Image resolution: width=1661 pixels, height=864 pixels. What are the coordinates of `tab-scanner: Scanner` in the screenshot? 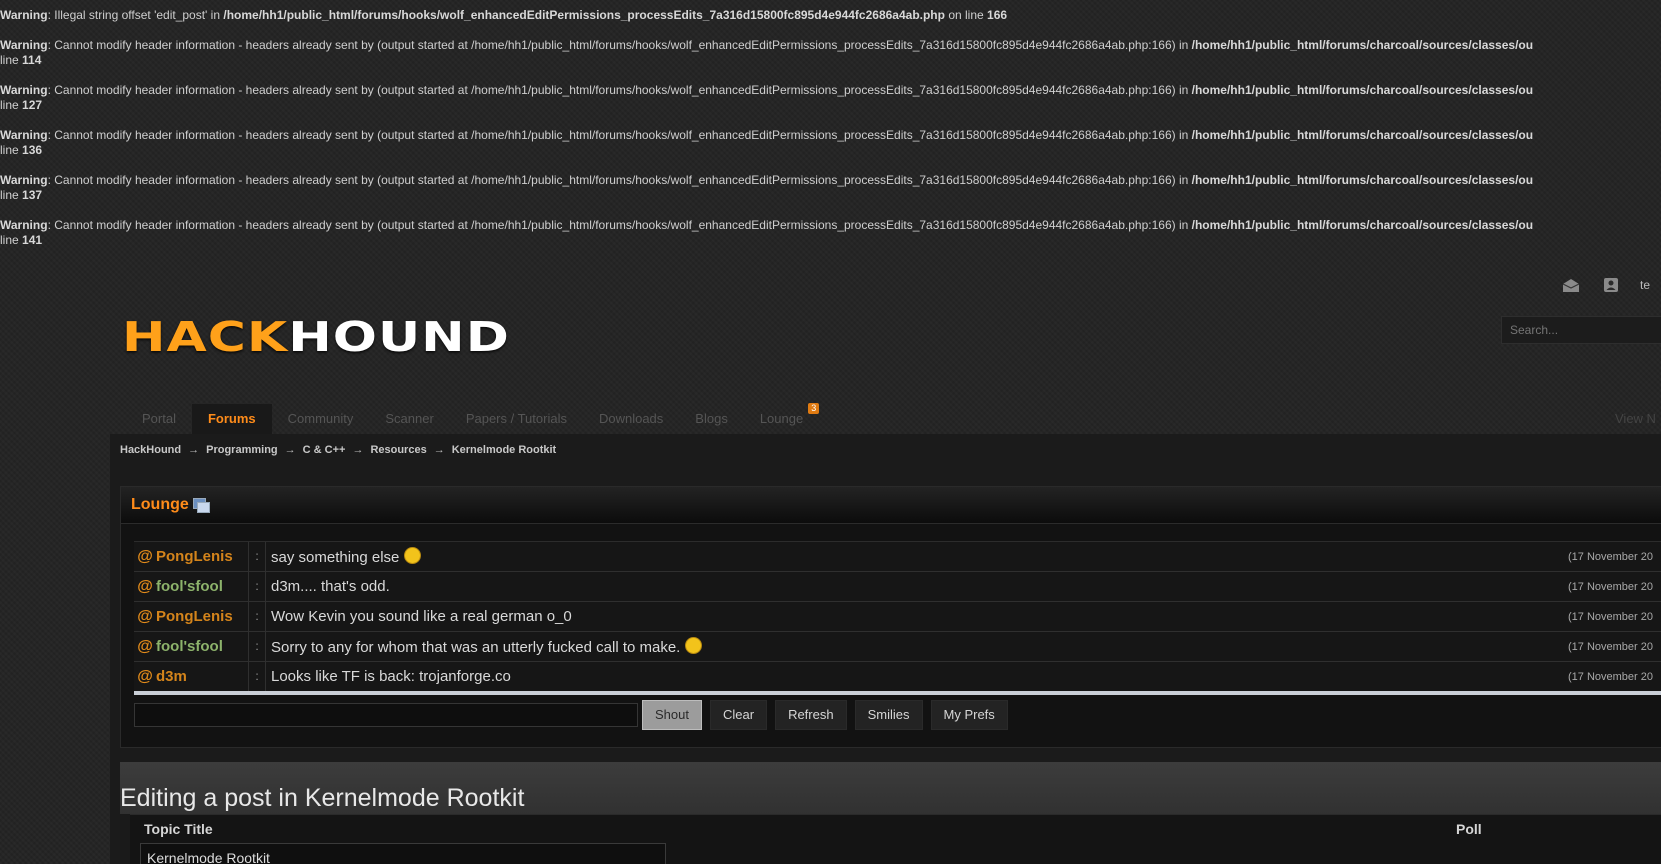 It's located at (409, 419).